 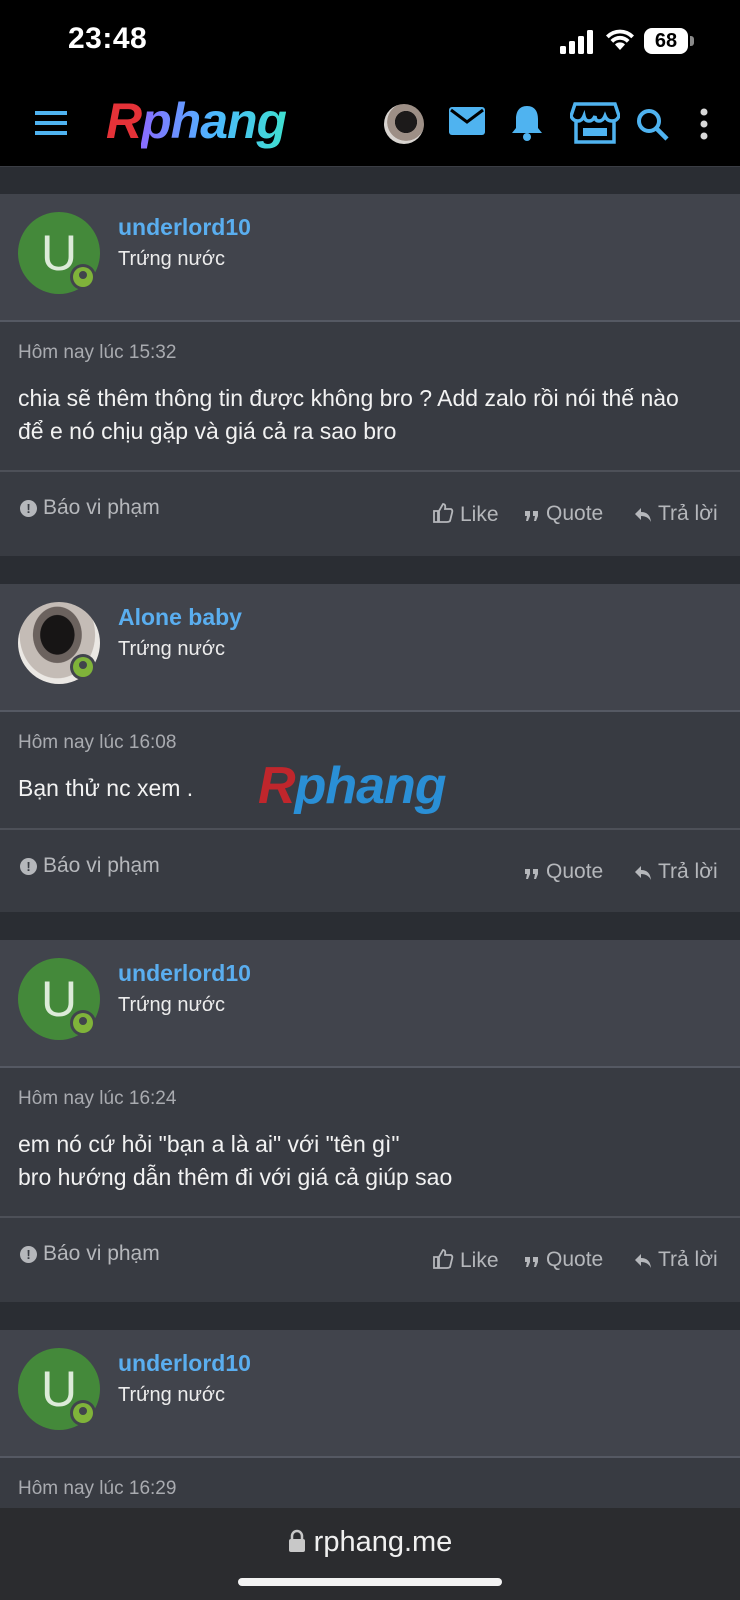 I want to click on url-display: rphang.me, so click(x=370, y=1542).